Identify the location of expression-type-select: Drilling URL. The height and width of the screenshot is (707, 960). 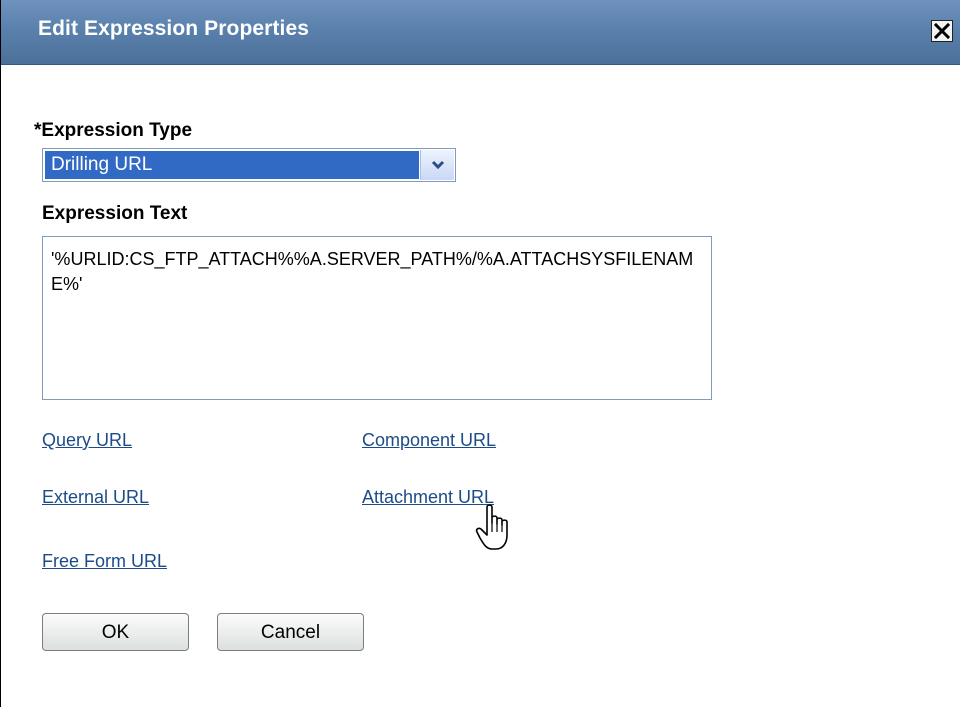
(249, 165).